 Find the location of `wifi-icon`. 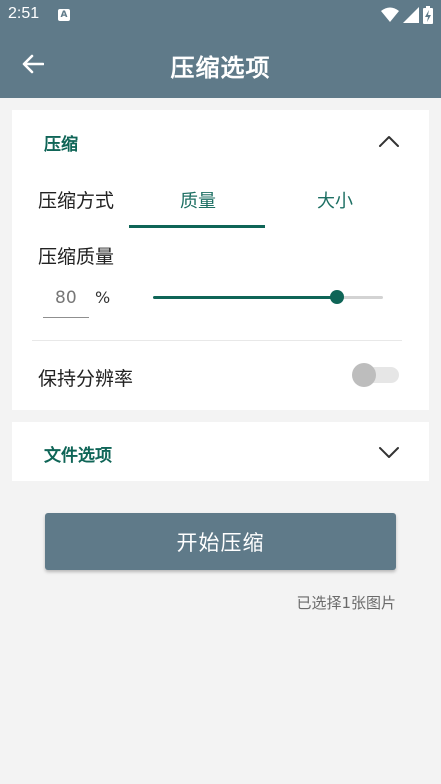

wifi-icon is located at coordinates (390, 14).